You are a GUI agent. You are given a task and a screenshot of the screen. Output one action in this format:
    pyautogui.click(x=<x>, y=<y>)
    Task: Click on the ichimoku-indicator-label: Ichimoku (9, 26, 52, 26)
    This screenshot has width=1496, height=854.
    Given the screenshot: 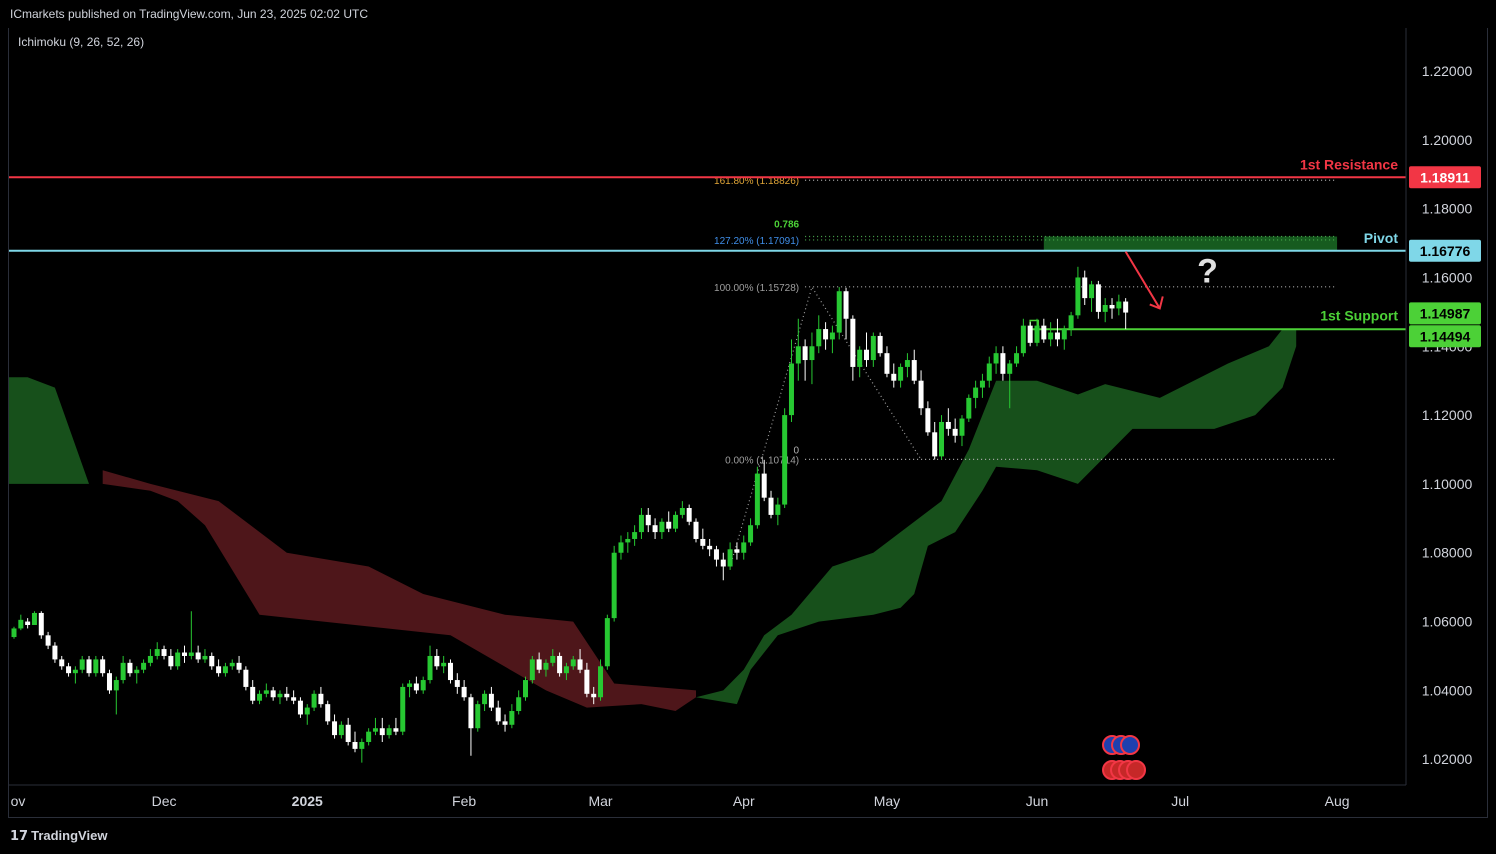 What is the action you would take?
    pyautogui.click(x=81, y=42)
    